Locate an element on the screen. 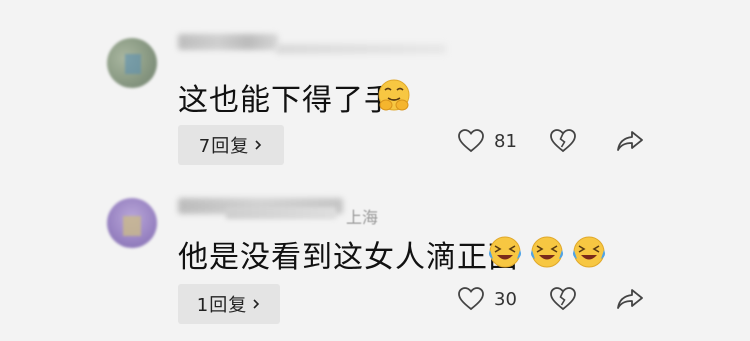 The image size is (750, 341). comment-text: 他是没看到这女人滴正面 is located at coordinates (348, 257).